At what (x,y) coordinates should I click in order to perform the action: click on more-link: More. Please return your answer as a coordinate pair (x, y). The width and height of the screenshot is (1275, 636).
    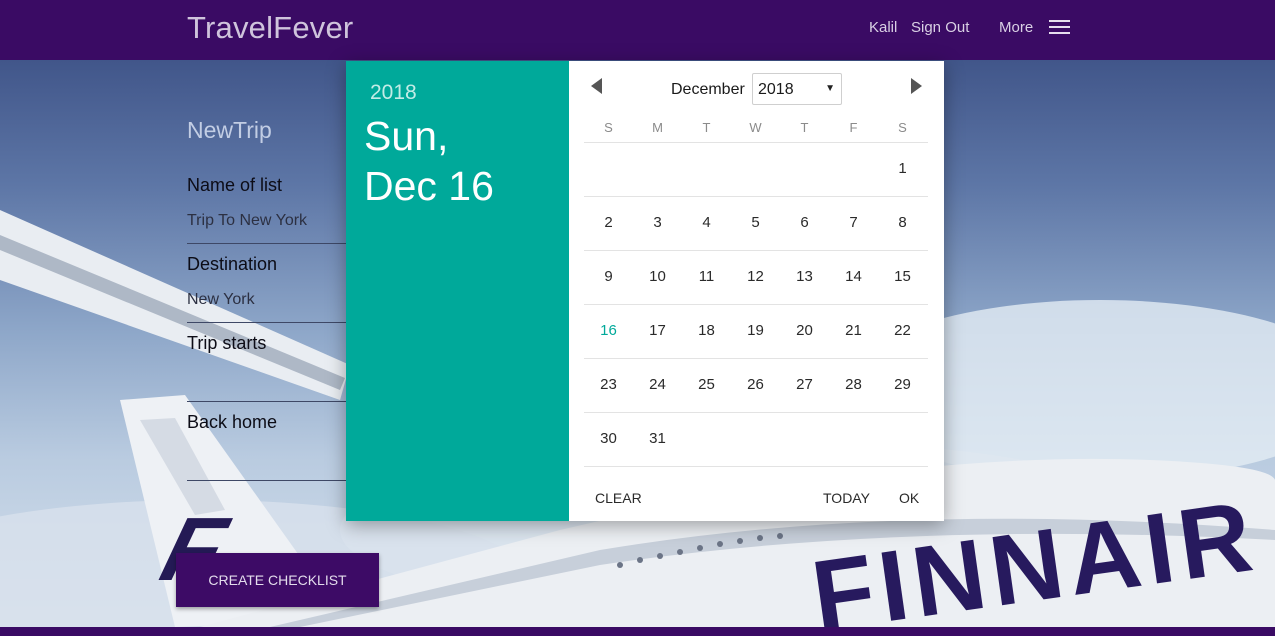
    Looking at the image, I should click on (1016, 27).